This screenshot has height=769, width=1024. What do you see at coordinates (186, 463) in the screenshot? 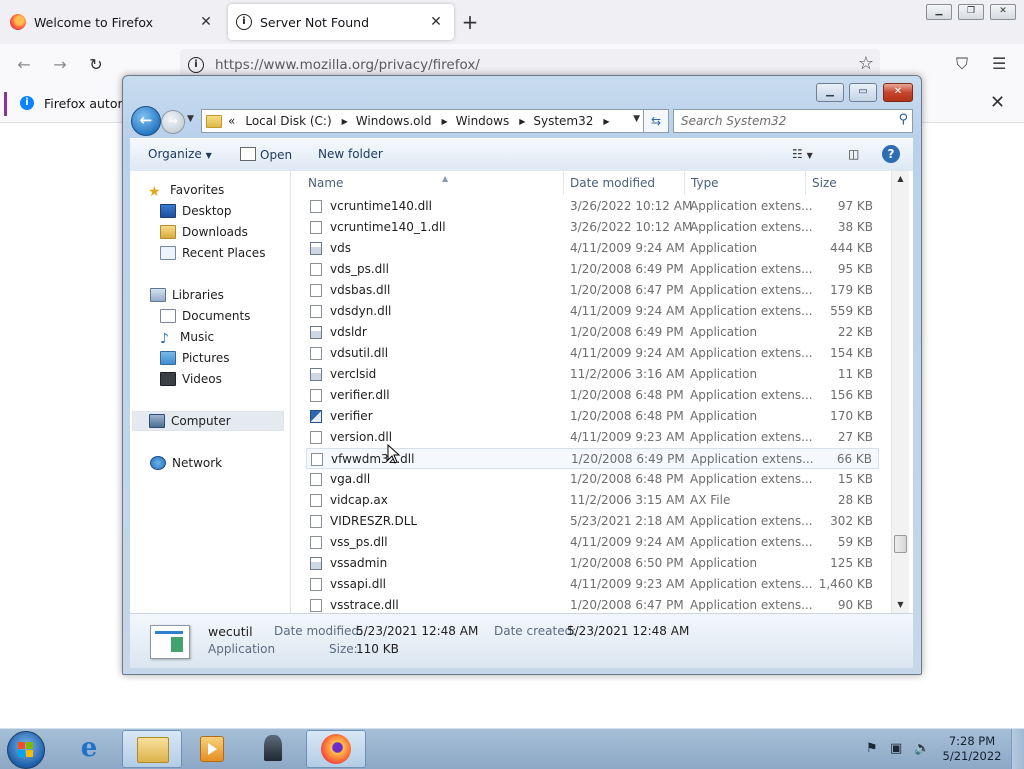
I see `nav-network: Network` at bounding box center [186, 463].